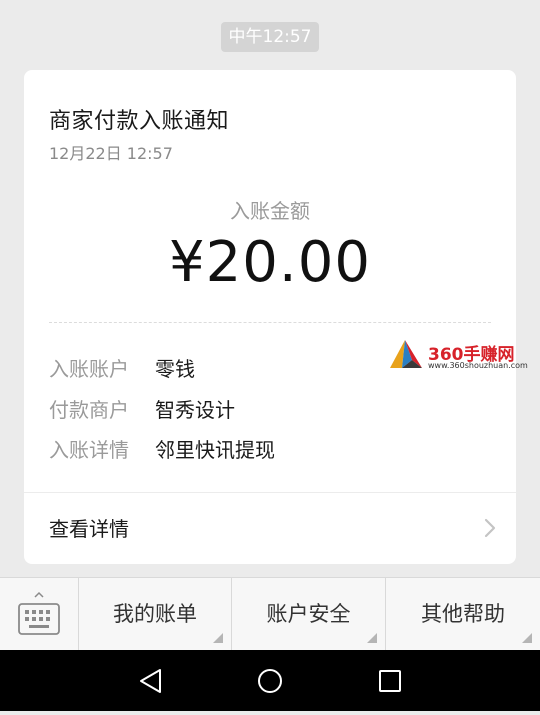  Describe the element at coordinates (89, 529) in the screenshot. I see `view-details-label: 查看详情` at that location.